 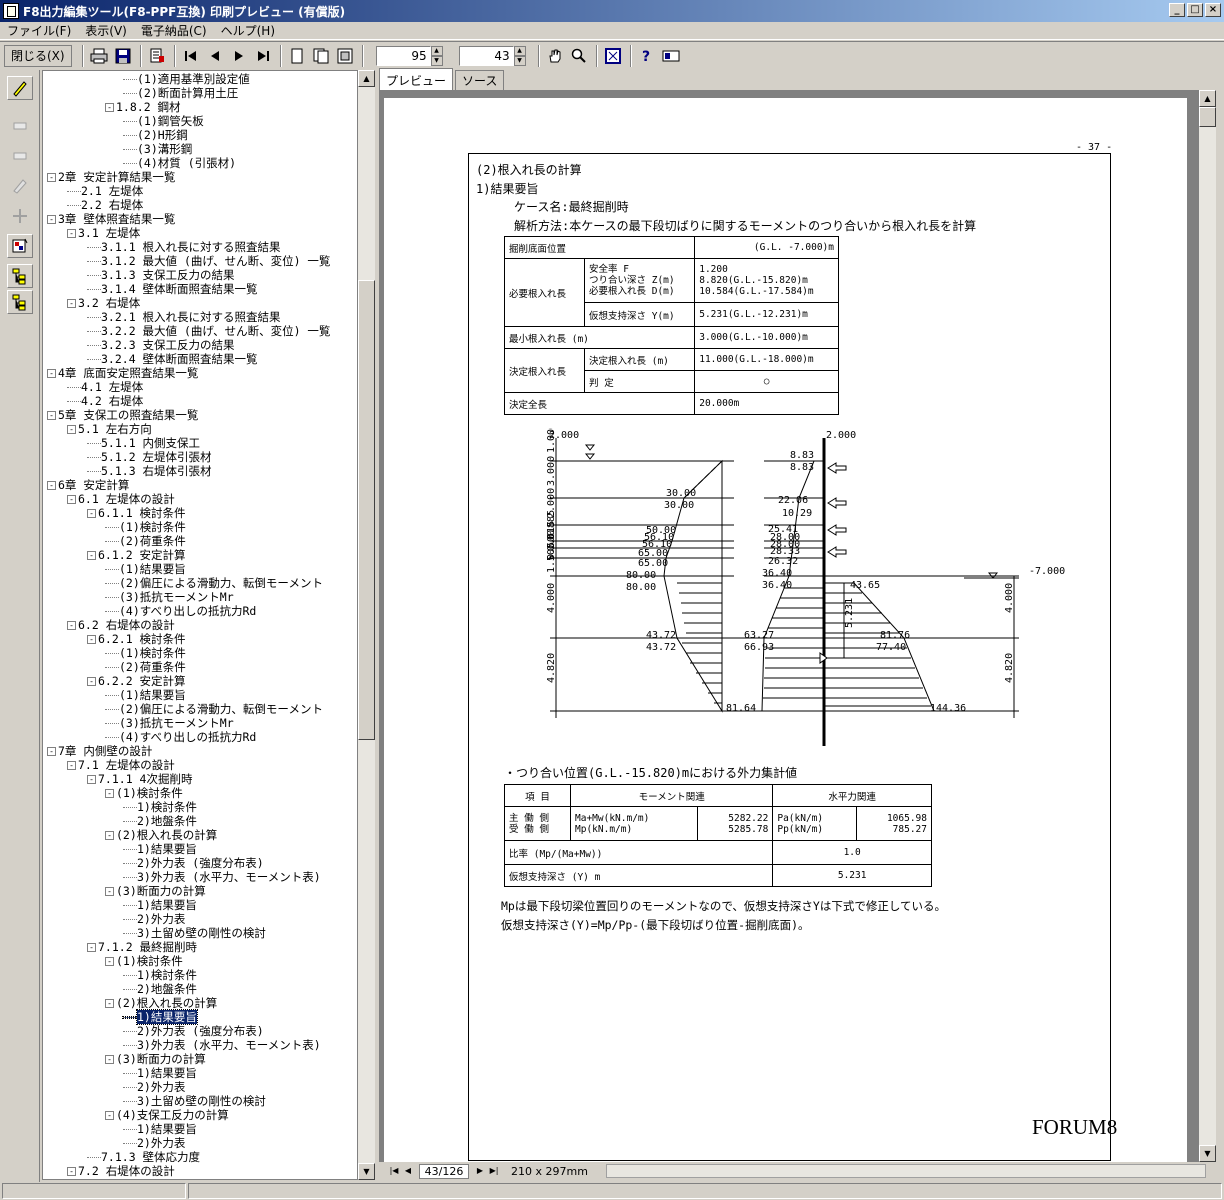 I want to click on tree-node: (2)H形鋼, so click(x=155, y=135).